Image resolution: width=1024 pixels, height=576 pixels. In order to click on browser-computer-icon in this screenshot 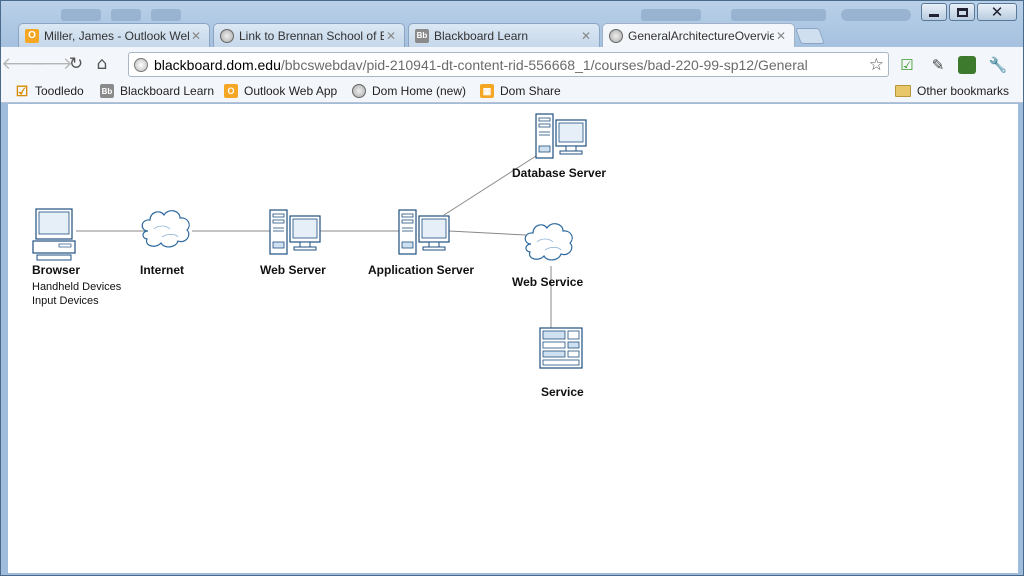, I will do `click(54, 234)`.